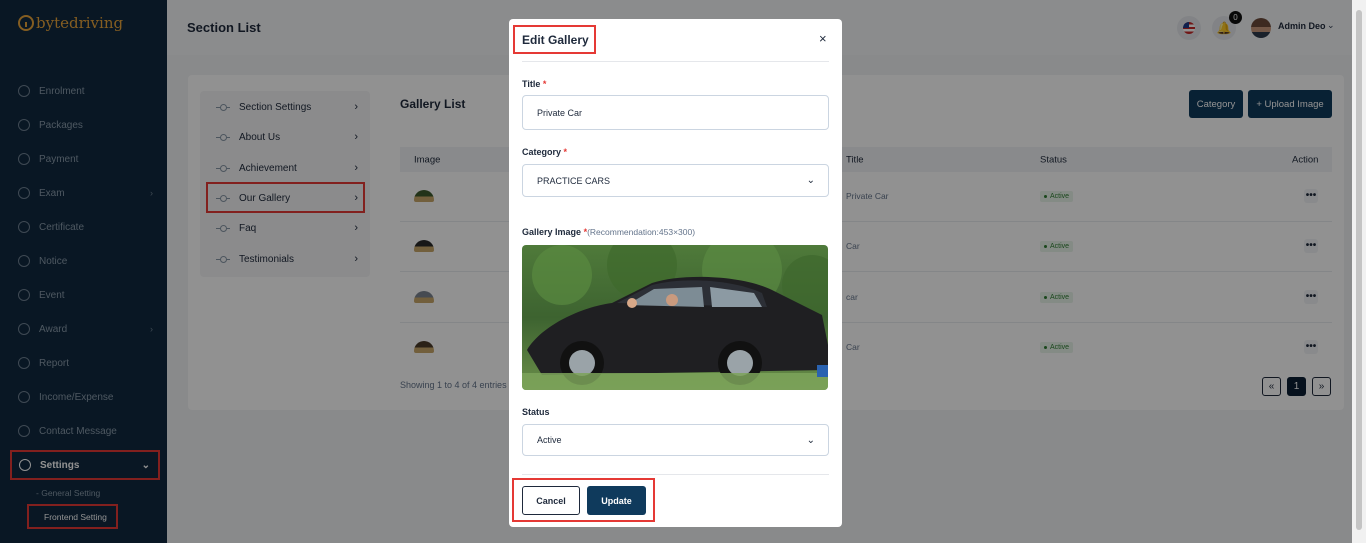 This screenshot has width=1366, height=543. What do you see at coordinates (552, 232) in the screenshot?
I see `label-text: Gallery Image` at bounding box center [552, 232].